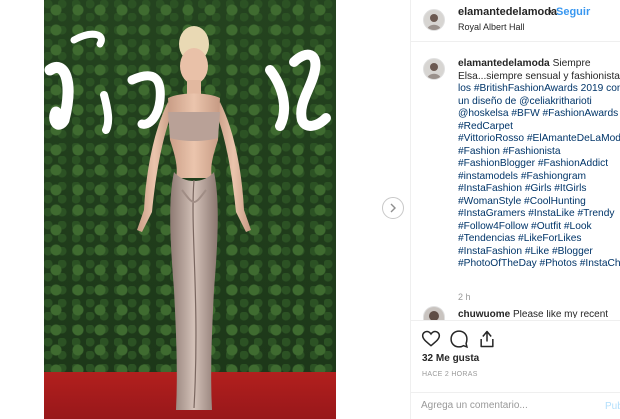 The image size is (620, 419). What do you see at coordinates (507, 12) in the screenshot?
I see `header-username: elamantedelamoda` at bounding box center [507, 12].